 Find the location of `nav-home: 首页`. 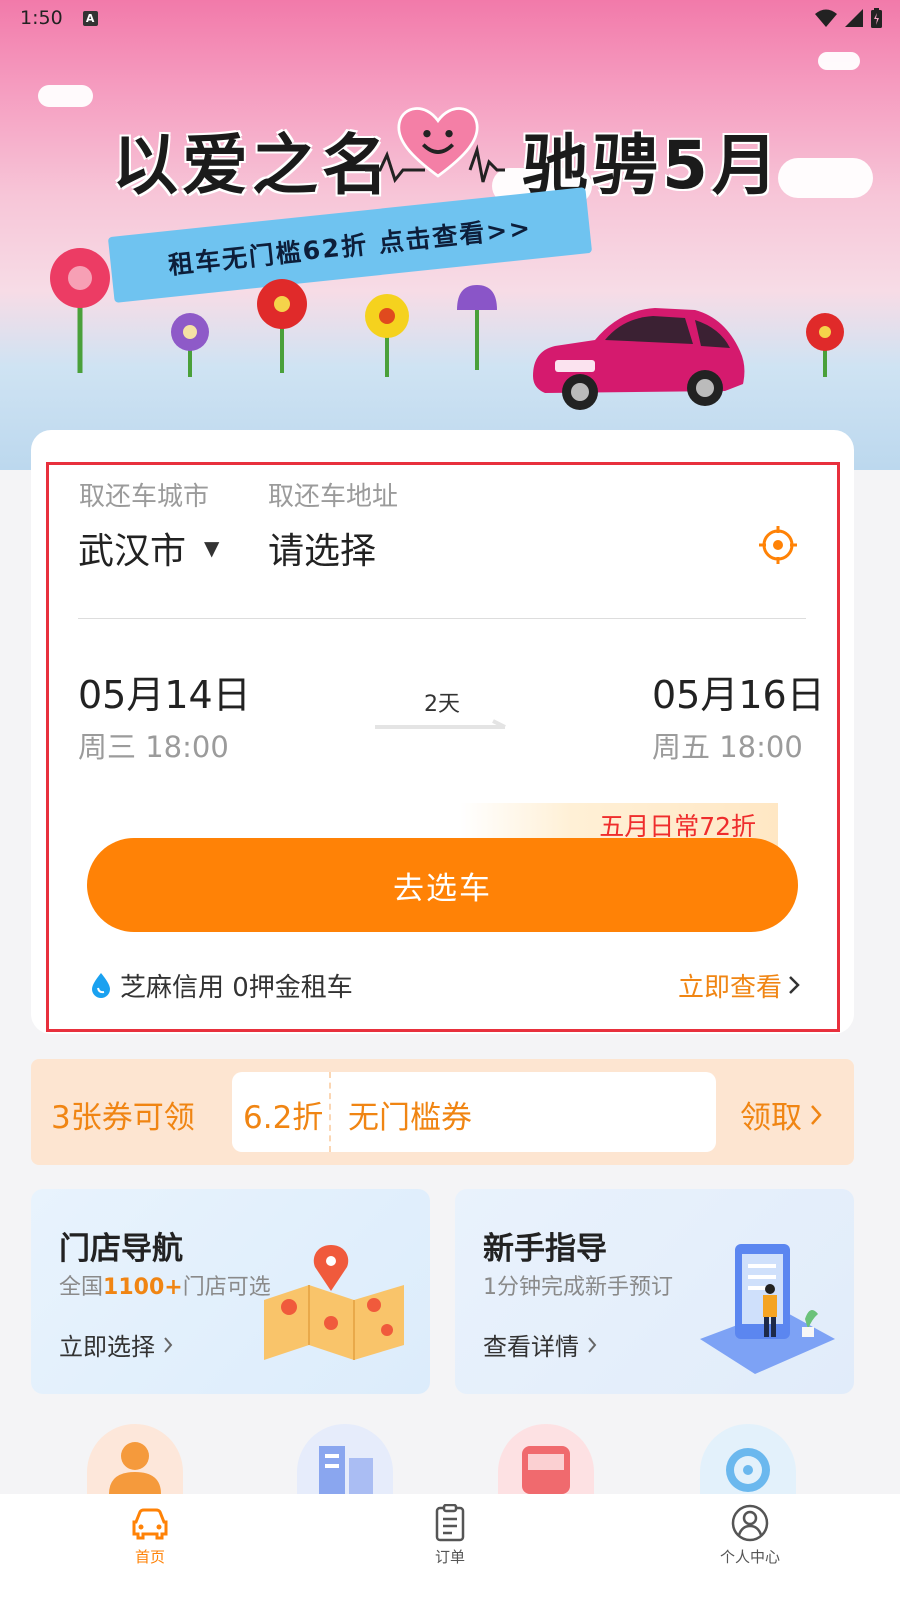

nav-home: 首页 is located at coordinates (150, 1547).